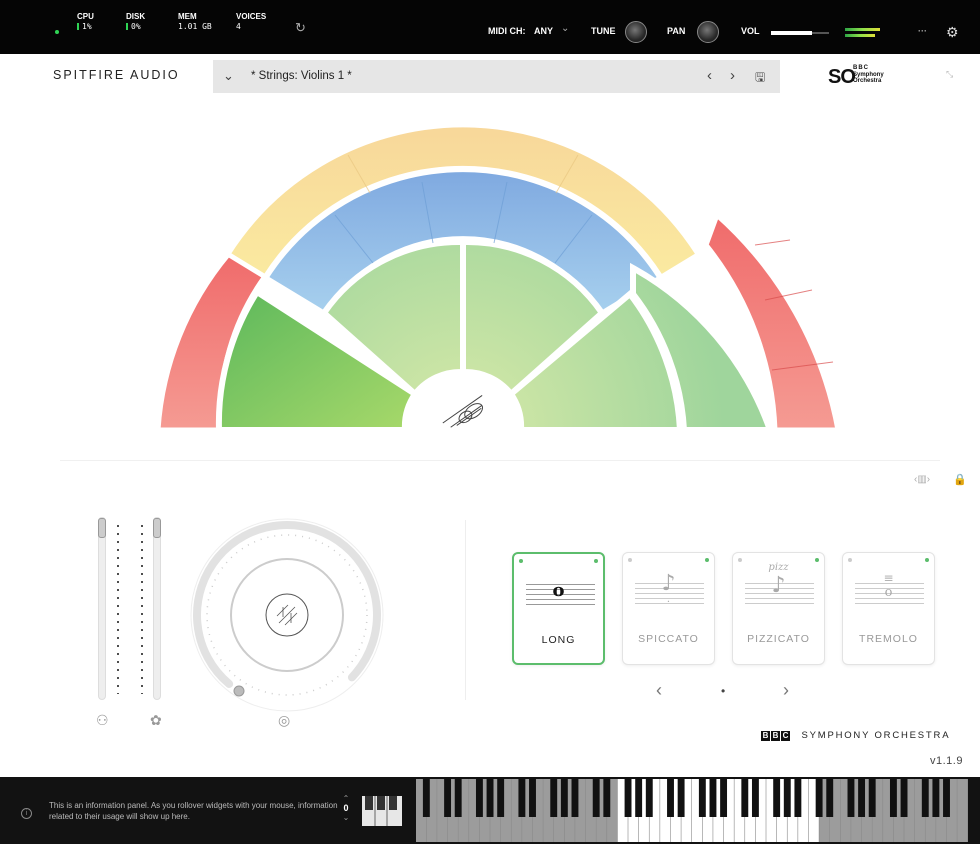 This screenshot has height=844, width=980. Describe the element at coordinates (868, 75) in the screenshot. I see `so-logo-sub: BBC Symphony Orchestra` at that location.